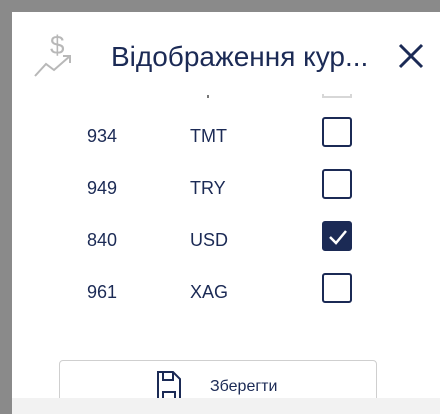  I want to click on list-item: 934 TMT, so click(220, 137).